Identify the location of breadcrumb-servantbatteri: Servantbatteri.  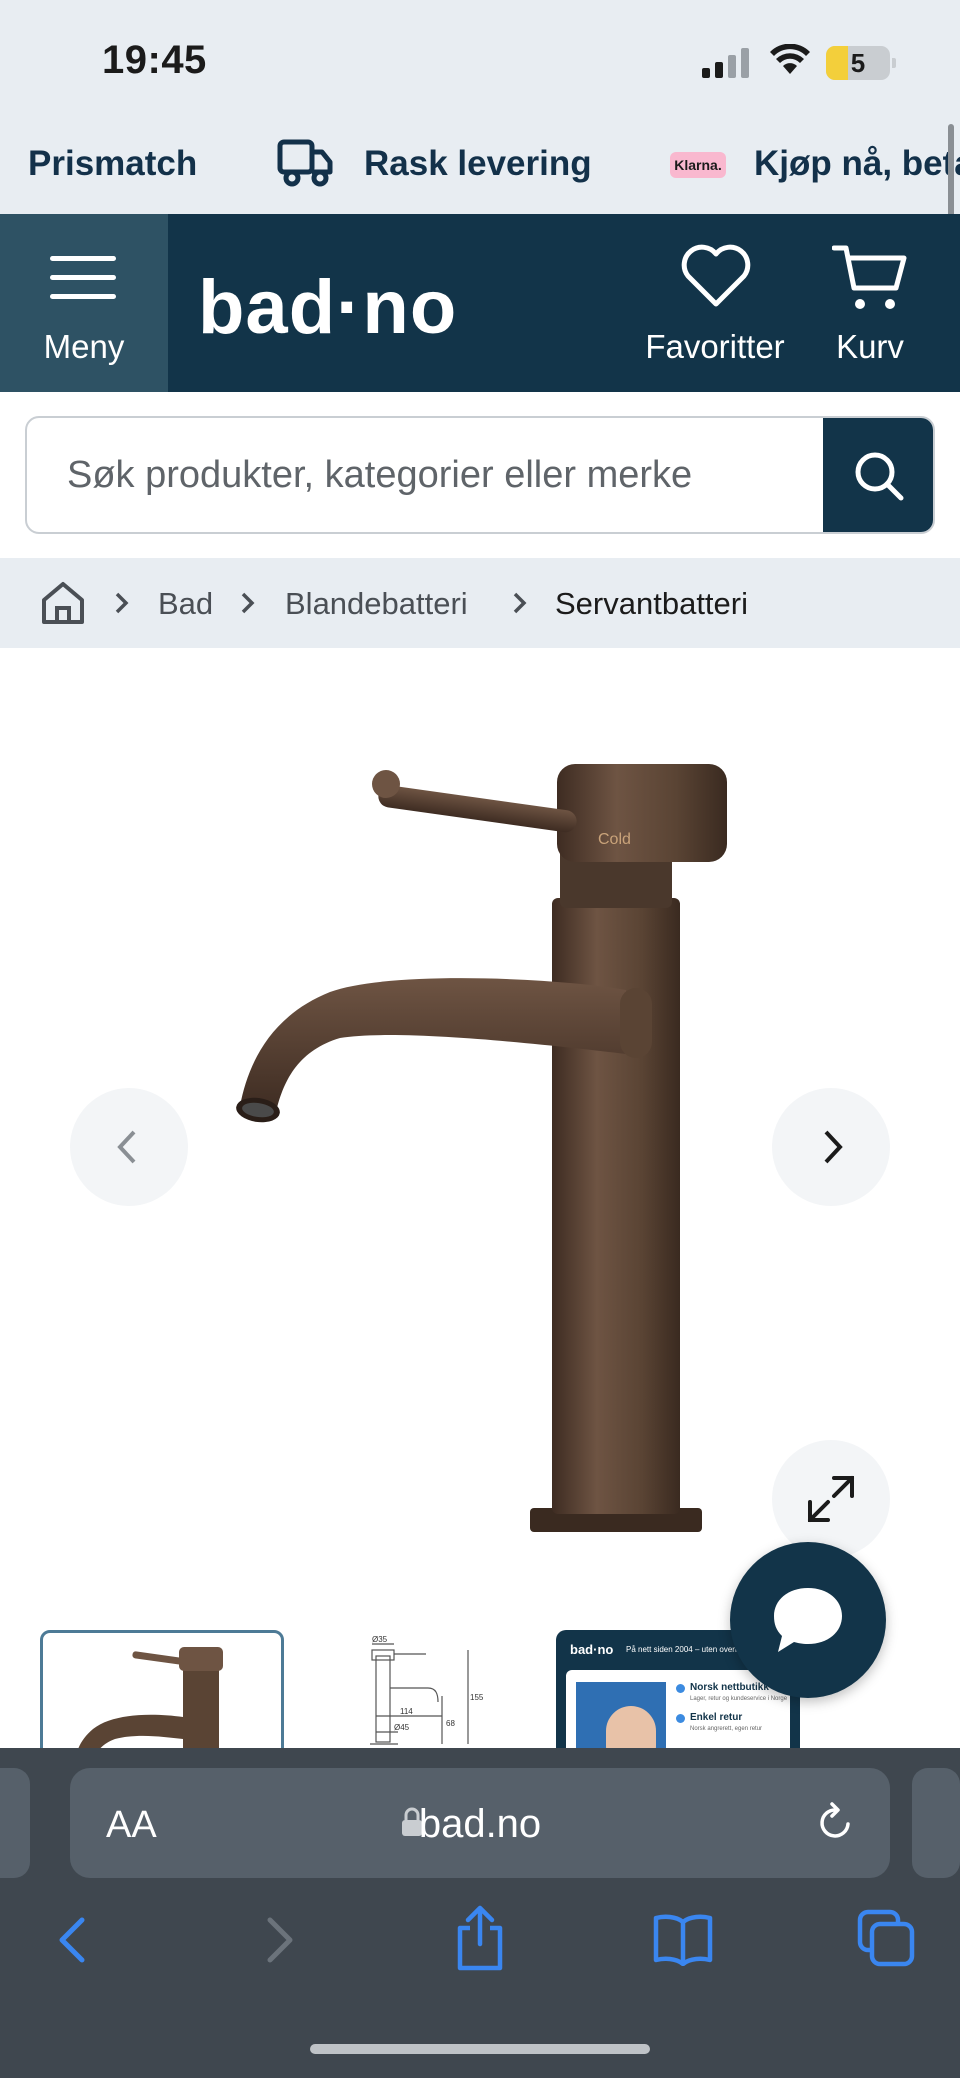
(651, 603).